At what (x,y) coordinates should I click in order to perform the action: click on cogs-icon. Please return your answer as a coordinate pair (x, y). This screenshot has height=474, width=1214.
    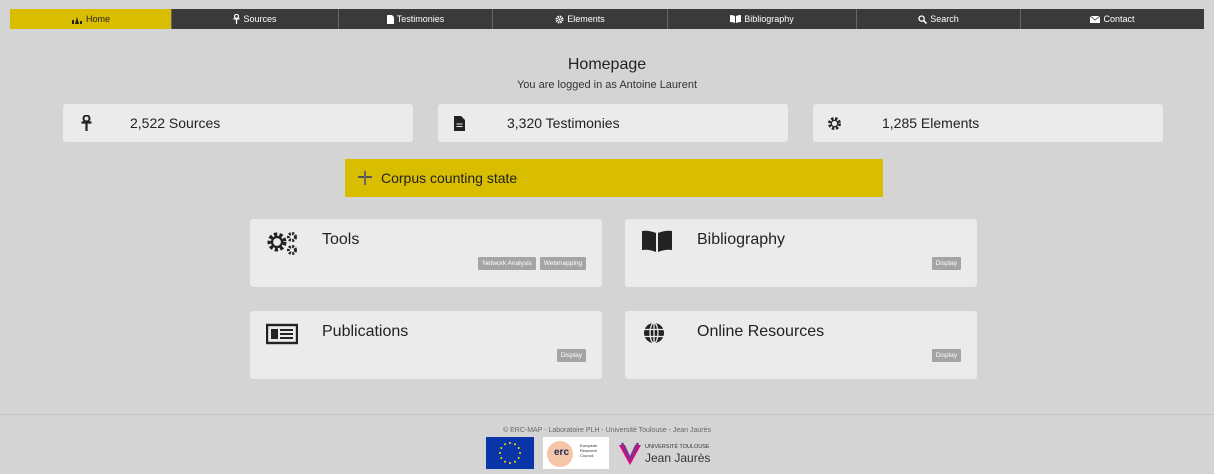
    Looking at the image, I should click on (283, 245).